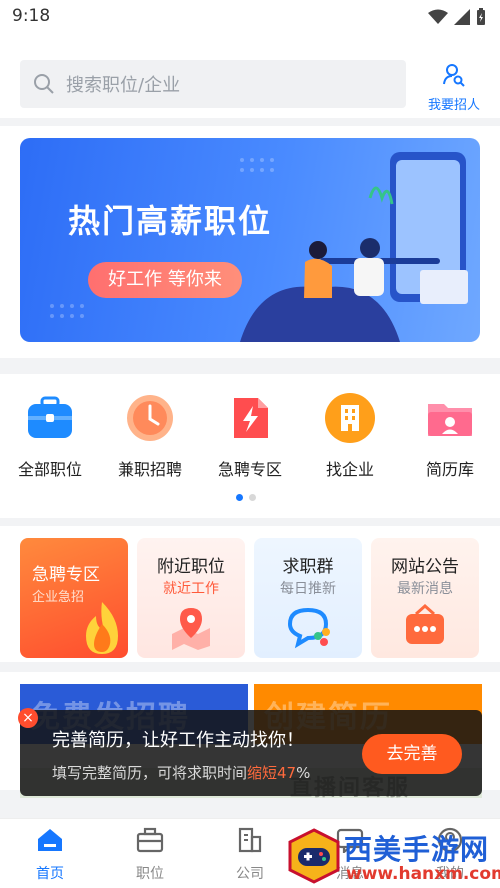 The width and height of the screenshot is (500, 888). What do you see at coordinates (308, 589) in the screenshot?
I see `card-subtitle: 每日推新` at bounding box center [308, 589].